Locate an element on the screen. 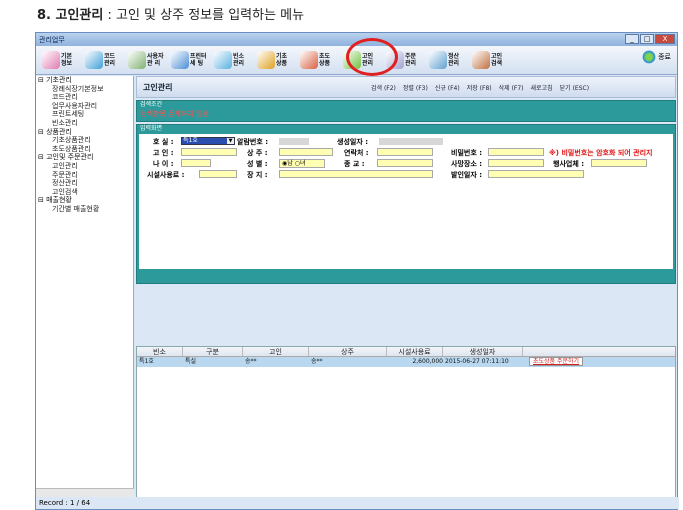 The width and height of the screenshot is (683, 510). tree-item: 기초상품관리 is located at coordinates (84, 140).